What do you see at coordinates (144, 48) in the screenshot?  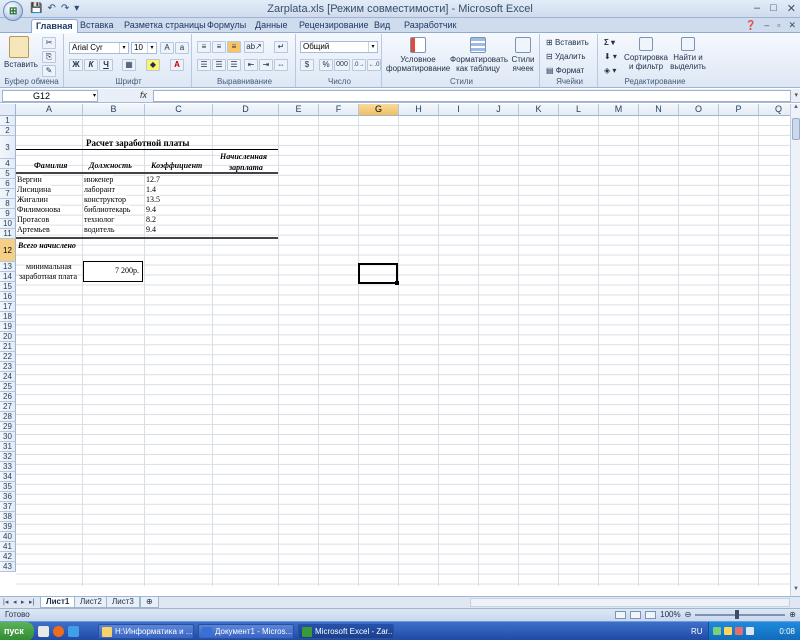 I see `font-size-select: 10 ▾` at bounding box center [144, 48].